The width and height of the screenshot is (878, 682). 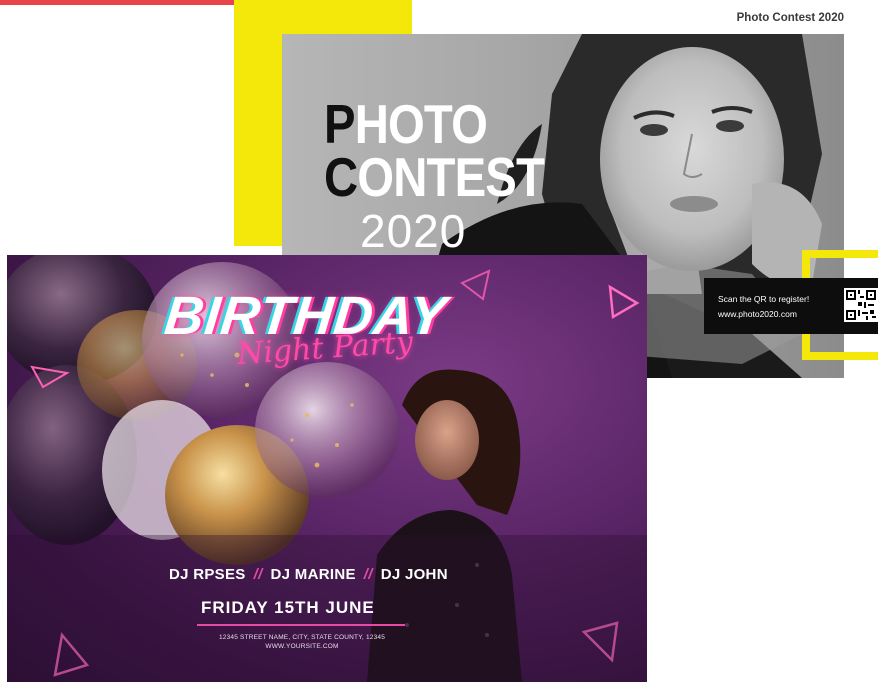 I want to click on contest-website: www.photo2020.com, so click(x=757, y=314).